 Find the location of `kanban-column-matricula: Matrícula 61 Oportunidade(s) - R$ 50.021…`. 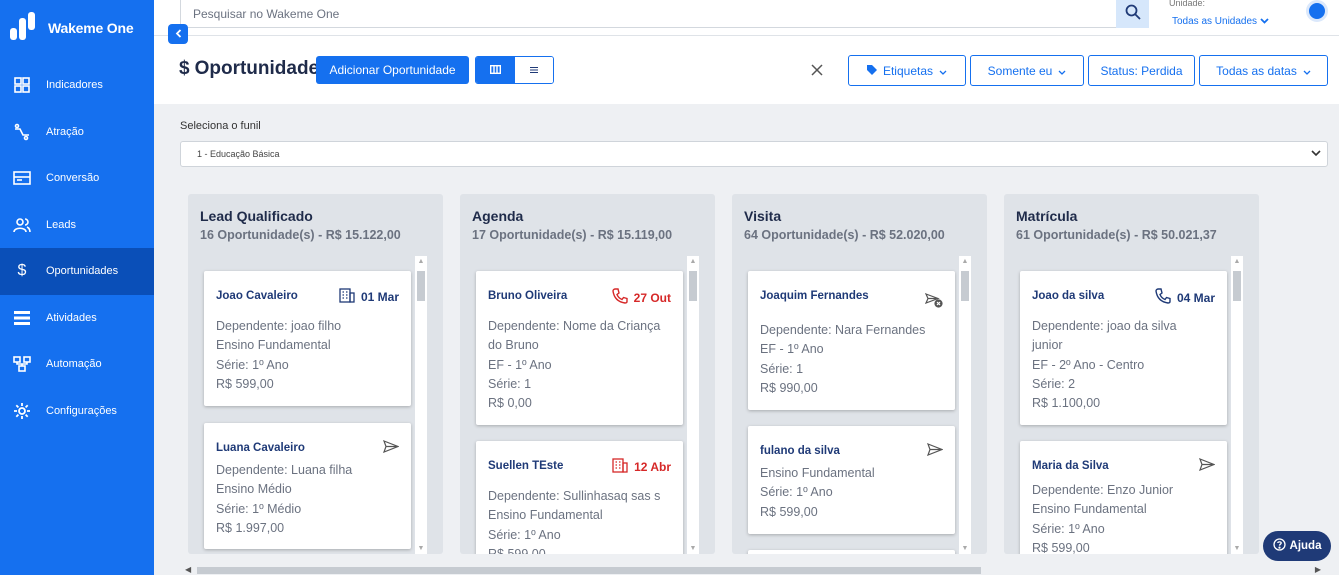

kanban-column-matricula: Matrícula 61 Oportunidade(s) - R$ 50.021… is located at coordinates (1131, 374).